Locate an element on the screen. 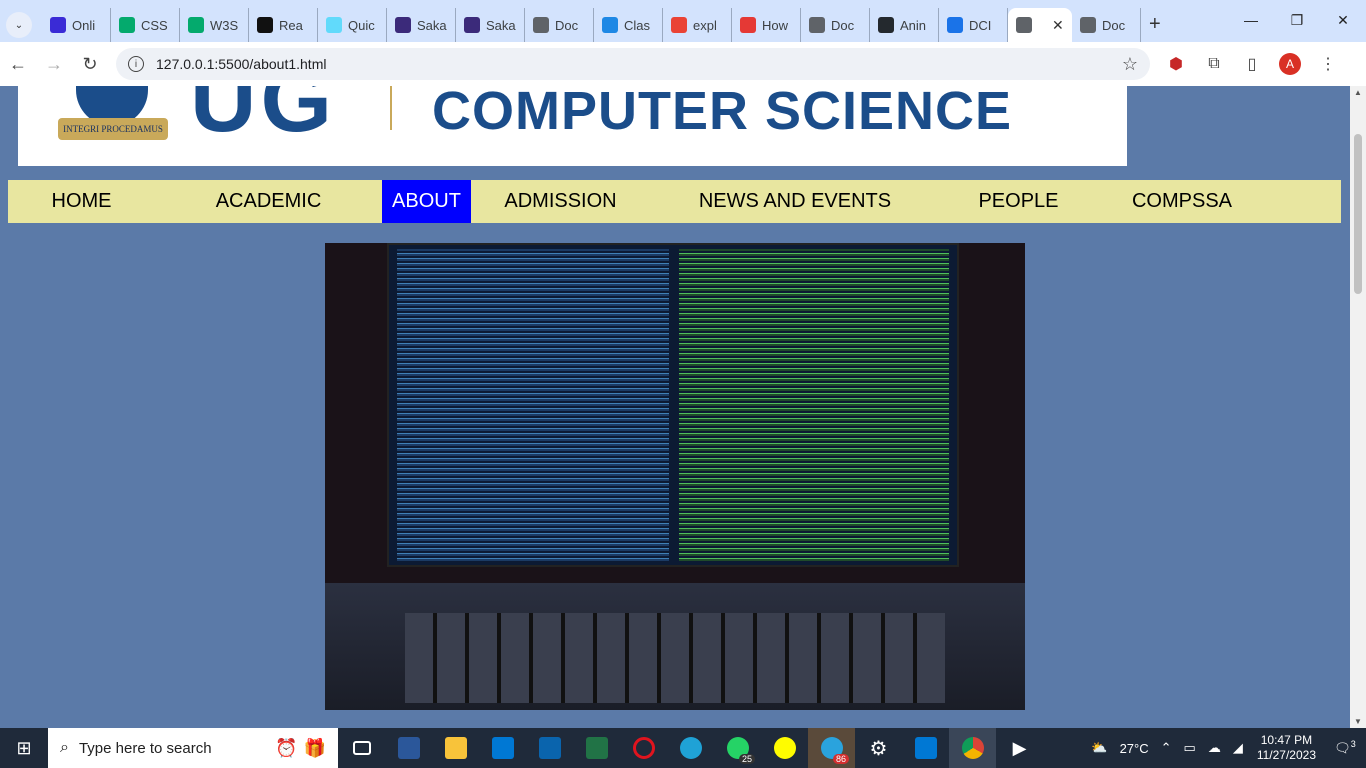 The width and height of the screenshot is (1366, 768). react-icon is located at coordinates (334, 25).